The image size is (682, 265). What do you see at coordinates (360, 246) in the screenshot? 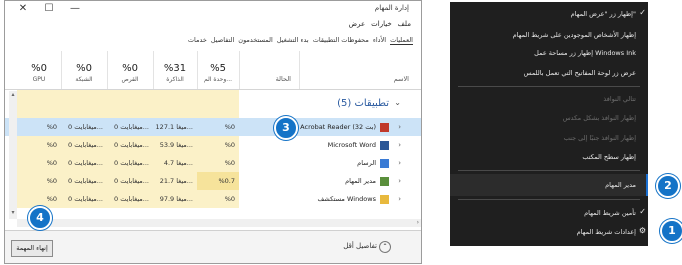
I see `fewer-details-link: تفاصيل أقل` at bounding box center [360, 246].